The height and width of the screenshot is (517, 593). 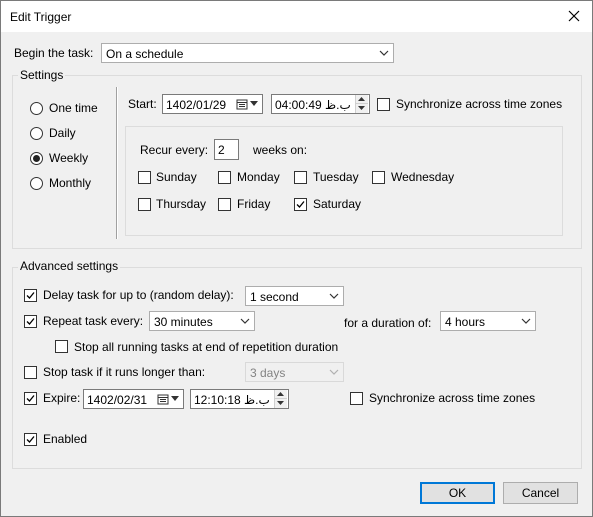 What do you see at coordinates (226, 149) in the screenshot?
I see `recur-every-input: 2` at bounding box center [226, 149].